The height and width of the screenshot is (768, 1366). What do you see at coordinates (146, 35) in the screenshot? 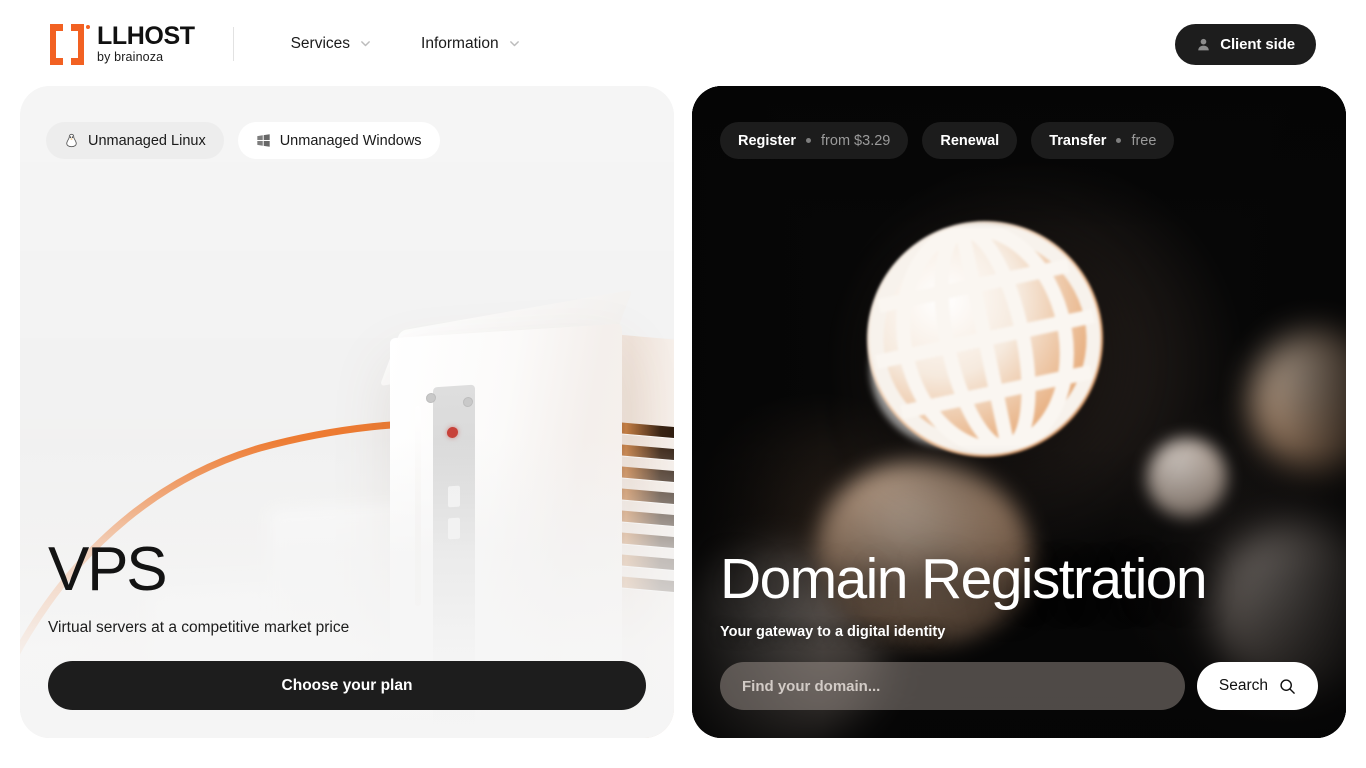
I see `brand-name: LLHOST` at bounding box center [146, 35].